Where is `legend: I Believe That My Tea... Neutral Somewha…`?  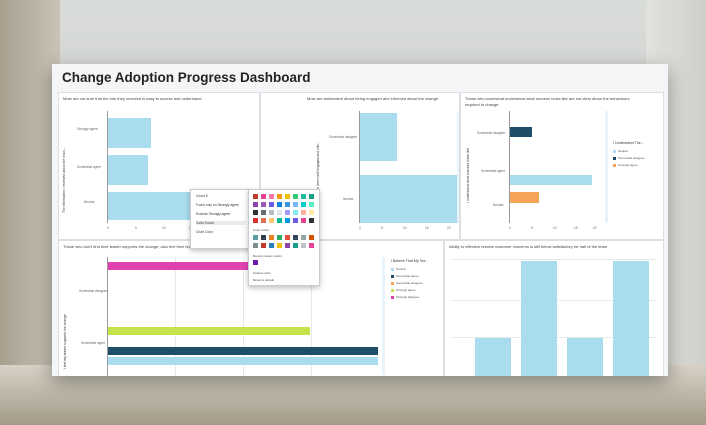 legend: I Believe That My Tea... Neutral Somewha… is located at coordinates (409, 280).